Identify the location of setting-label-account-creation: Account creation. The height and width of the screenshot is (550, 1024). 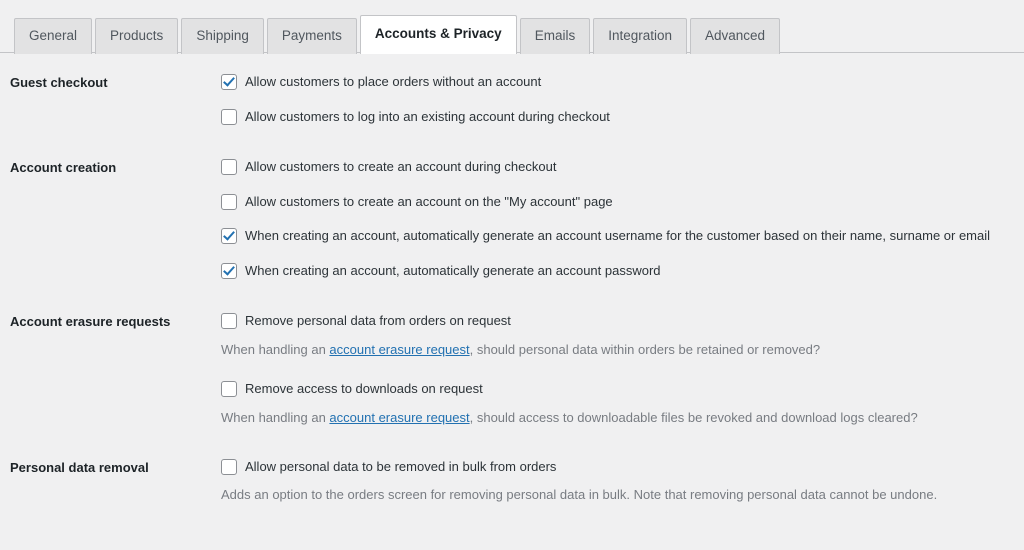
(63, 168).